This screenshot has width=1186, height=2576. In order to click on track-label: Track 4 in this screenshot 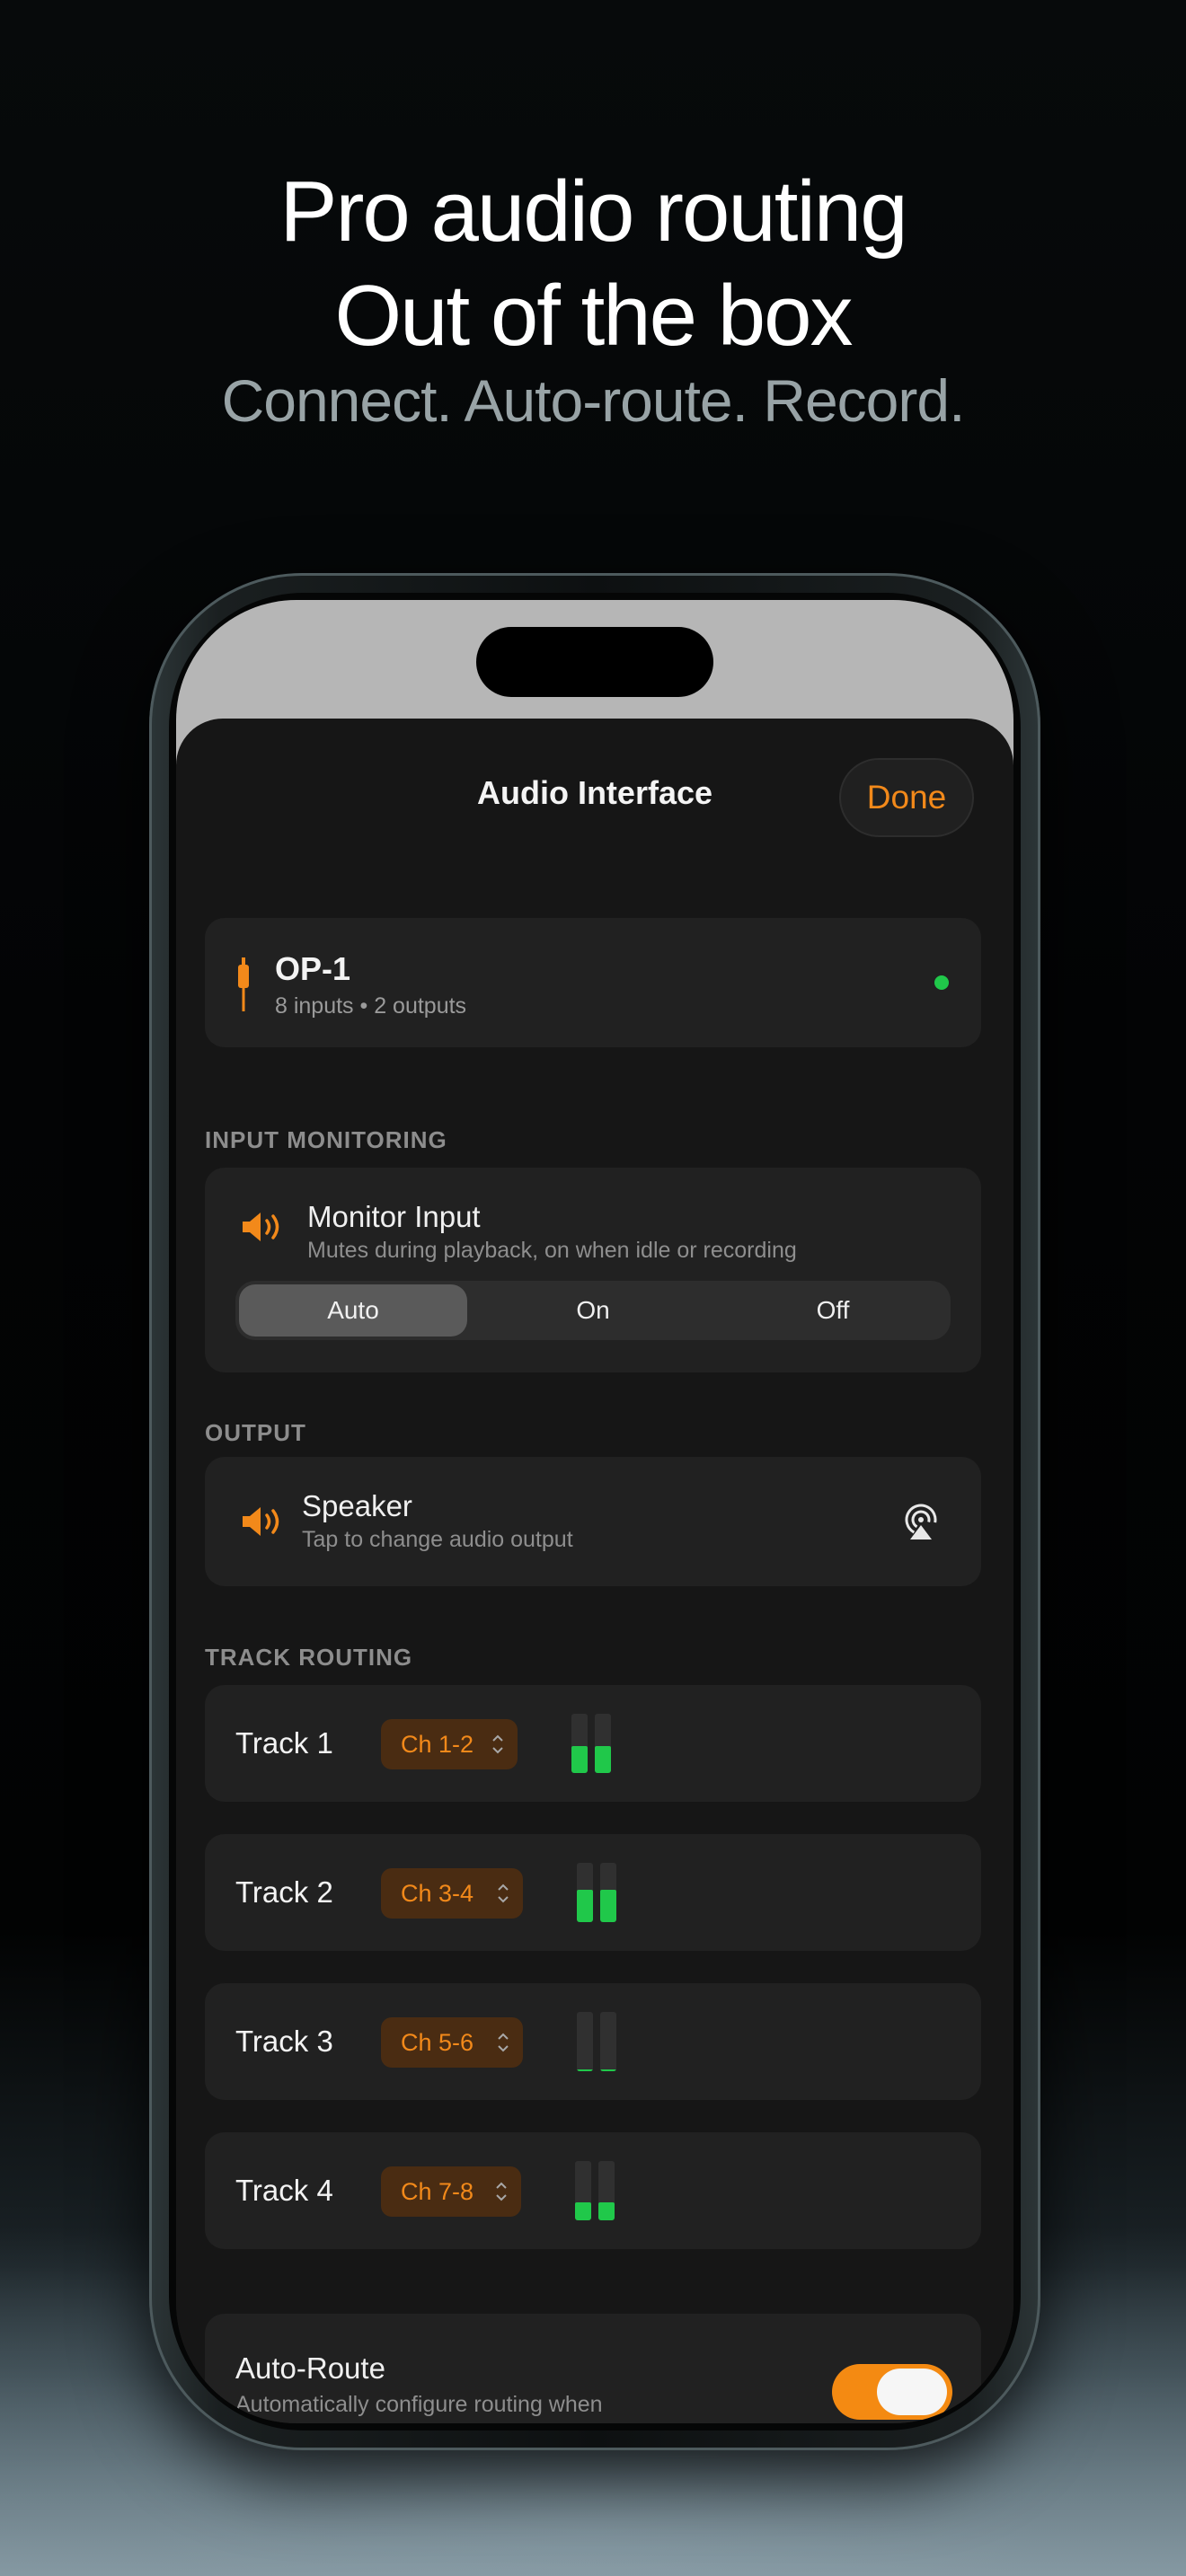, I will do `click(284, 2190)`.